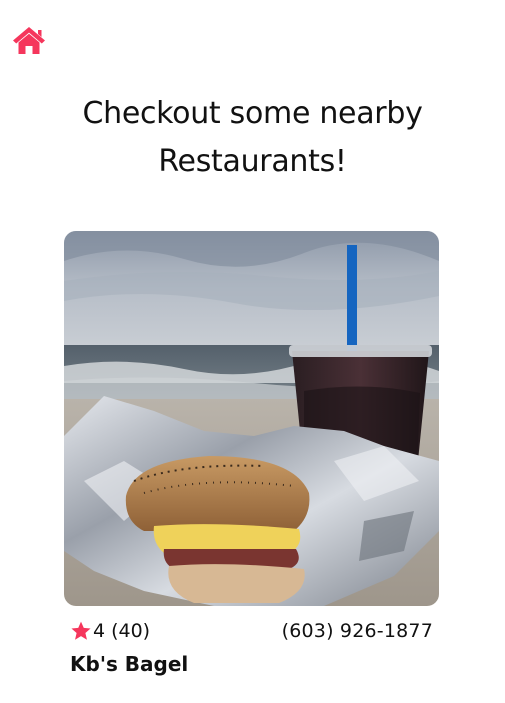  I want to click on page-heading-line2: Restaurants!, so click(252, 161).